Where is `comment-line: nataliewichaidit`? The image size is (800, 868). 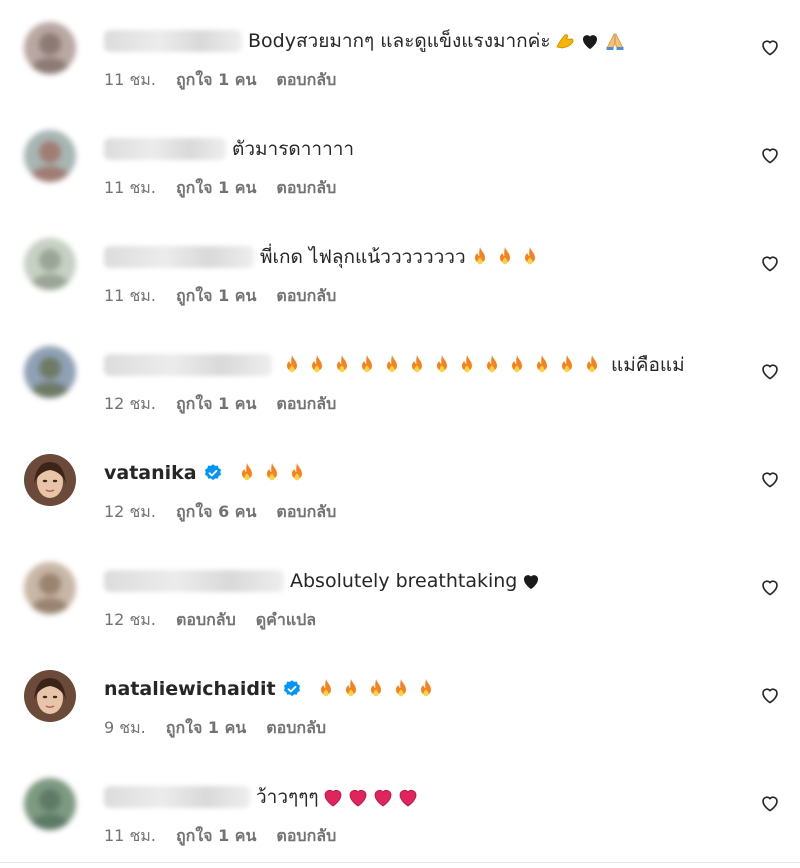
comment-line: nataliewichaidit is located at coordinates (271, 689).